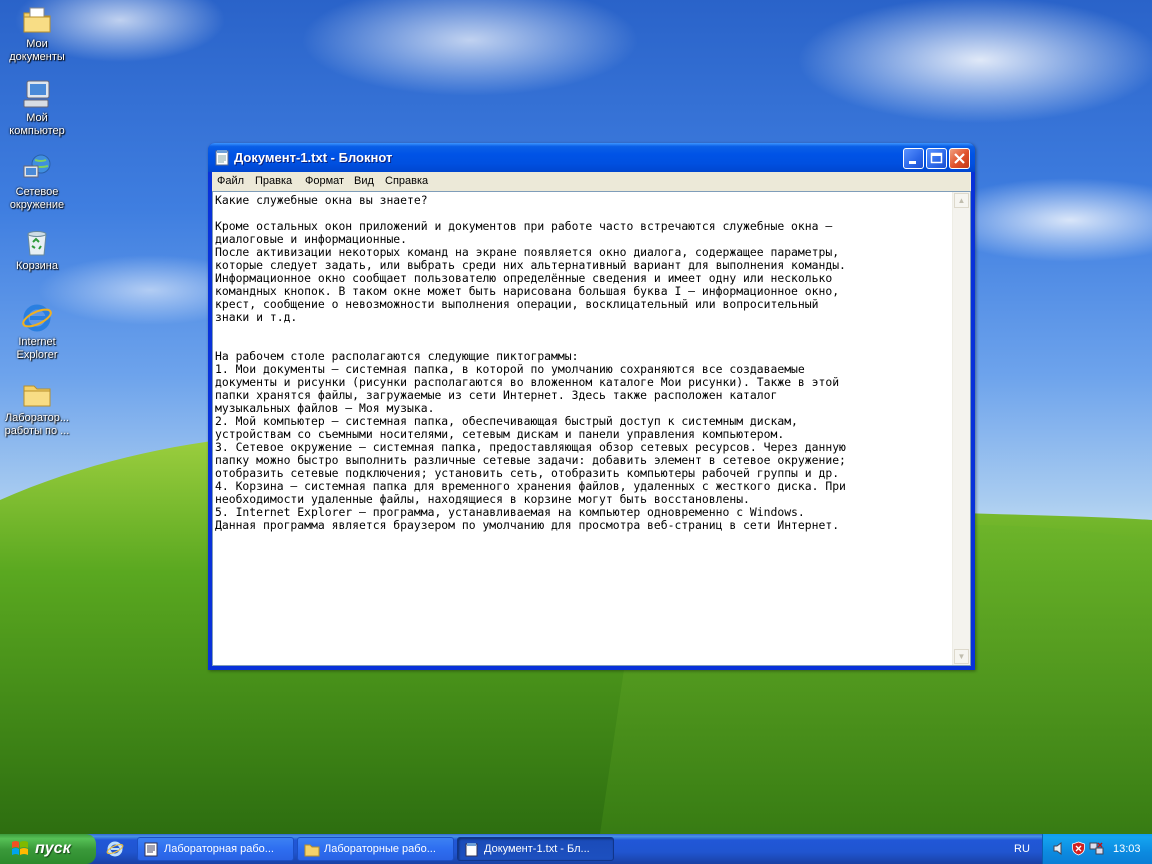 The width and height of the screenshot is (1152, 864). Describe the element at coordinates (230, 181) in the screenshot. I see `menu-file: Файл` at that location.